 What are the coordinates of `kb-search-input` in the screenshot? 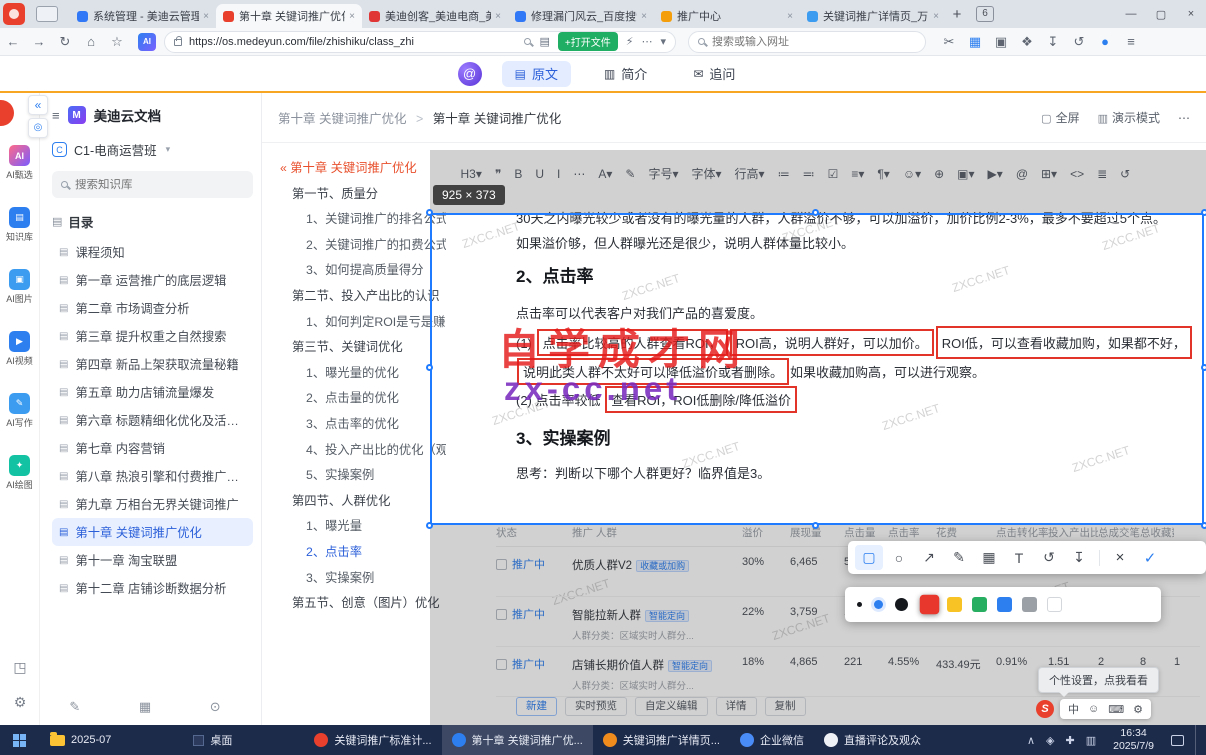 It's located at (150, 184).